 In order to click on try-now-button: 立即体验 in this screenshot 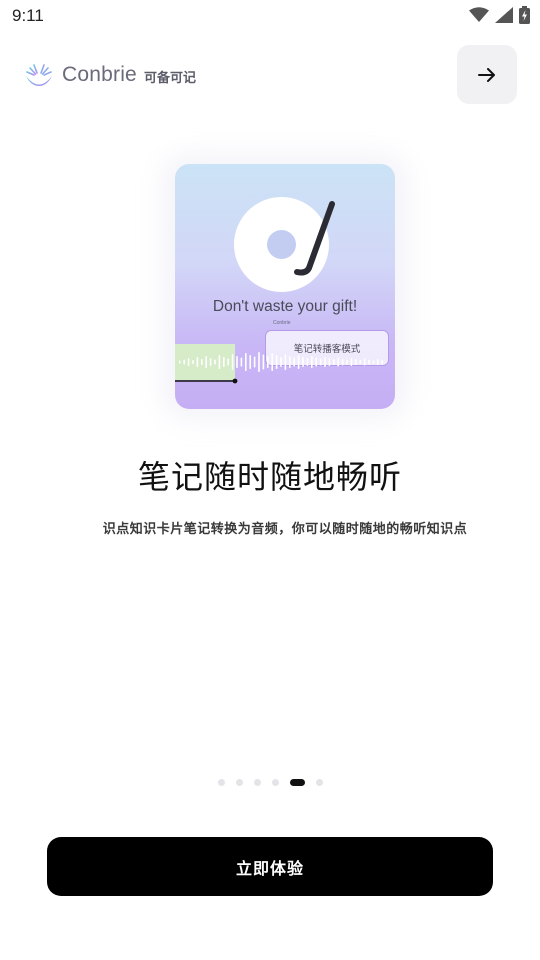, I will do `click(270, 866)`.